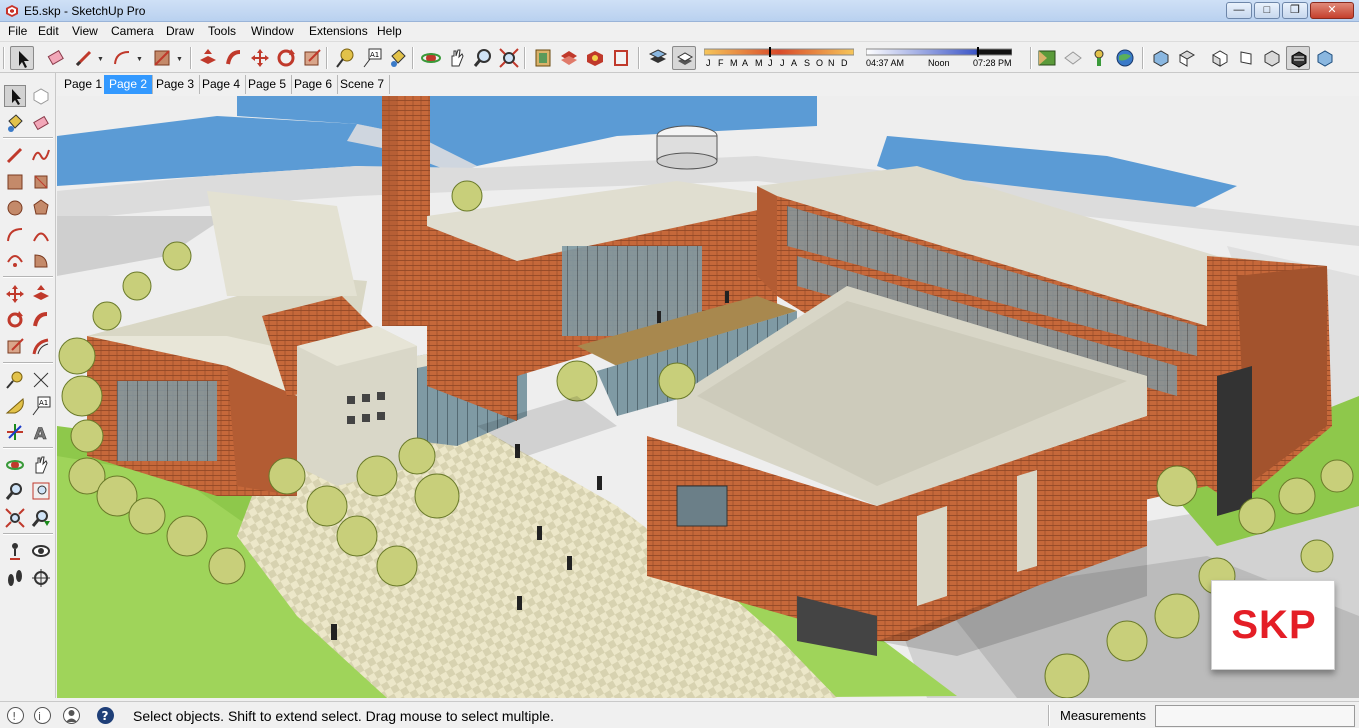 The height and width of the screenshot is (728, 1359). Describe the element at coordinates (268, 84) in the screenshot. I see `tab-page-5: Page 5` at that location.